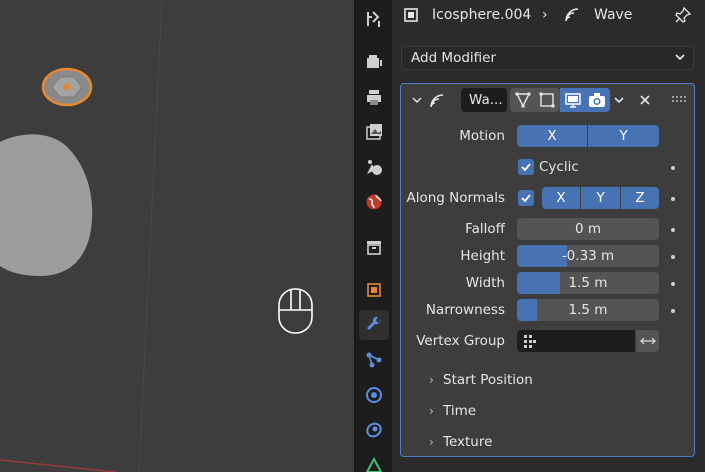 Image resolution: width=705 pixels, height=472 pixels. What do you see at coordinates (411, 15) in the screenshot?
I see `object-type-icon` at bounding box center [411, 15].